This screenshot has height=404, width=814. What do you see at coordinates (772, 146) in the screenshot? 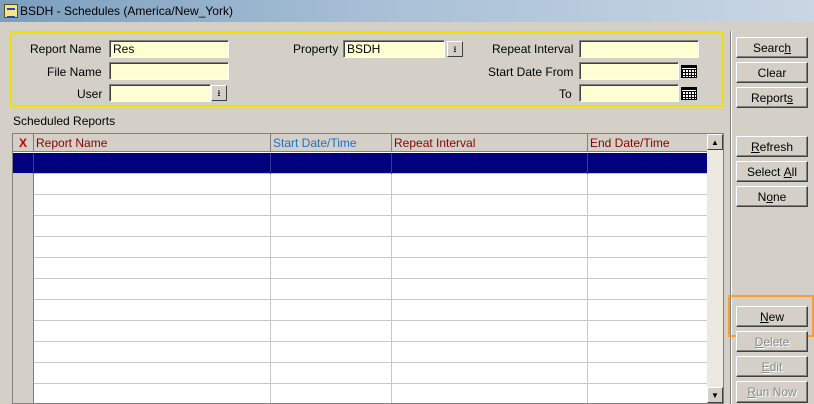
I see `refresh-button: Refresh` at bounding box center [772, 146].